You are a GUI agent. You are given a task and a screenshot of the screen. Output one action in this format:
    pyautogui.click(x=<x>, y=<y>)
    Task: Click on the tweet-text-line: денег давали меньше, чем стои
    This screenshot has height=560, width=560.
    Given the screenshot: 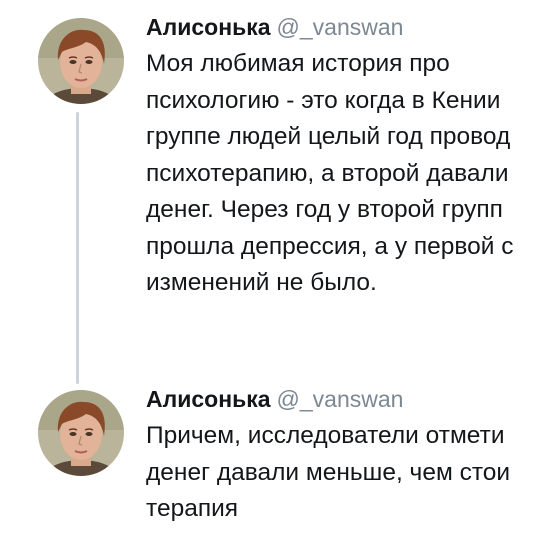 What is the action you would take?
    pyautogui.click(x=328, y=472)
    